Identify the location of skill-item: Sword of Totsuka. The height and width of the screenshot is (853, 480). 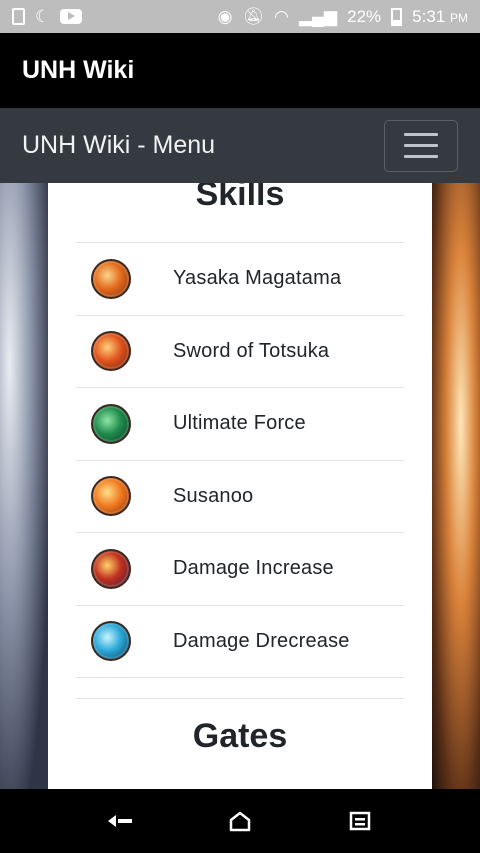
(240, 352).